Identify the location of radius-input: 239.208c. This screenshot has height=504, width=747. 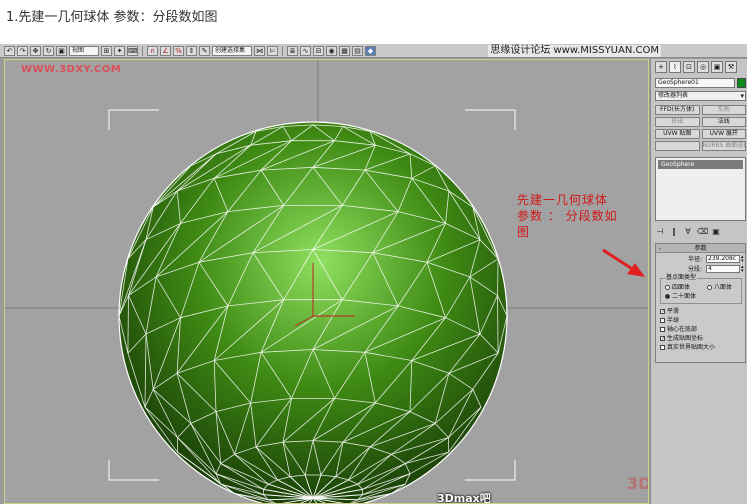
(723, 259).